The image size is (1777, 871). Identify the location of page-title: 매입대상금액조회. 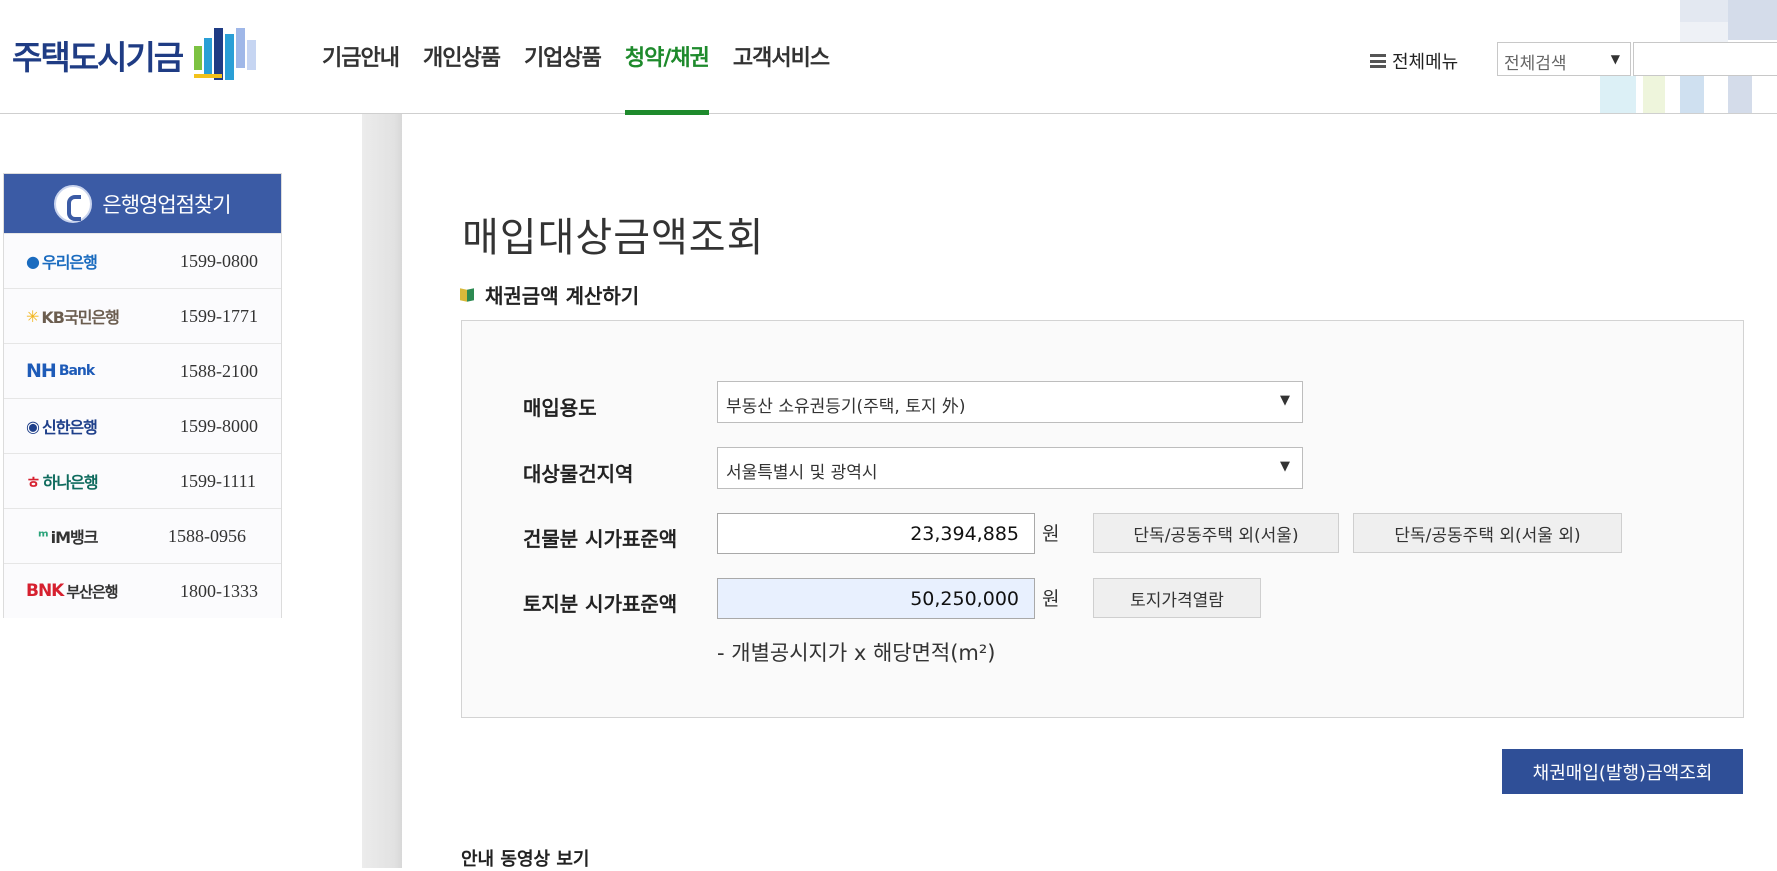
(613, 238).